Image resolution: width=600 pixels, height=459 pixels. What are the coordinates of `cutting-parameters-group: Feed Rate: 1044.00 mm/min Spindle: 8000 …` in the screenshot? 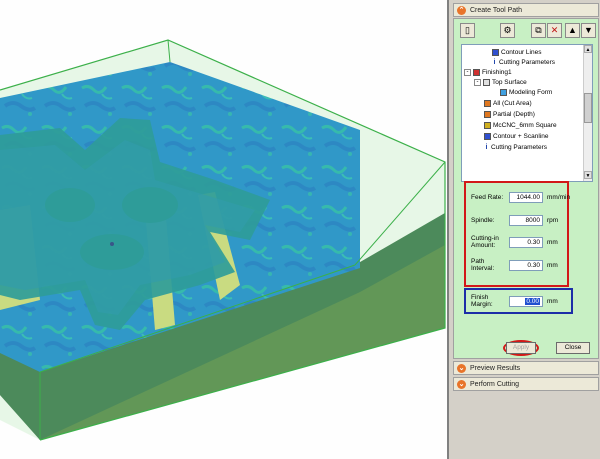 It's located at (517, 234).